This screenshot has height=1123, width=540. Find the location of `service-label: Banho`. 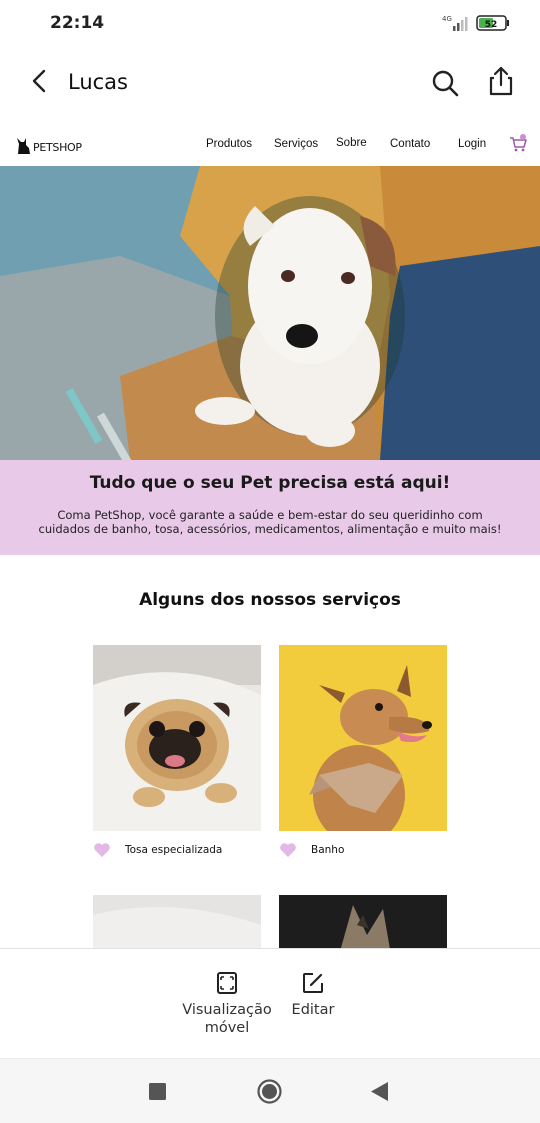

service-label: Banho is located at coordinates (328, 850).